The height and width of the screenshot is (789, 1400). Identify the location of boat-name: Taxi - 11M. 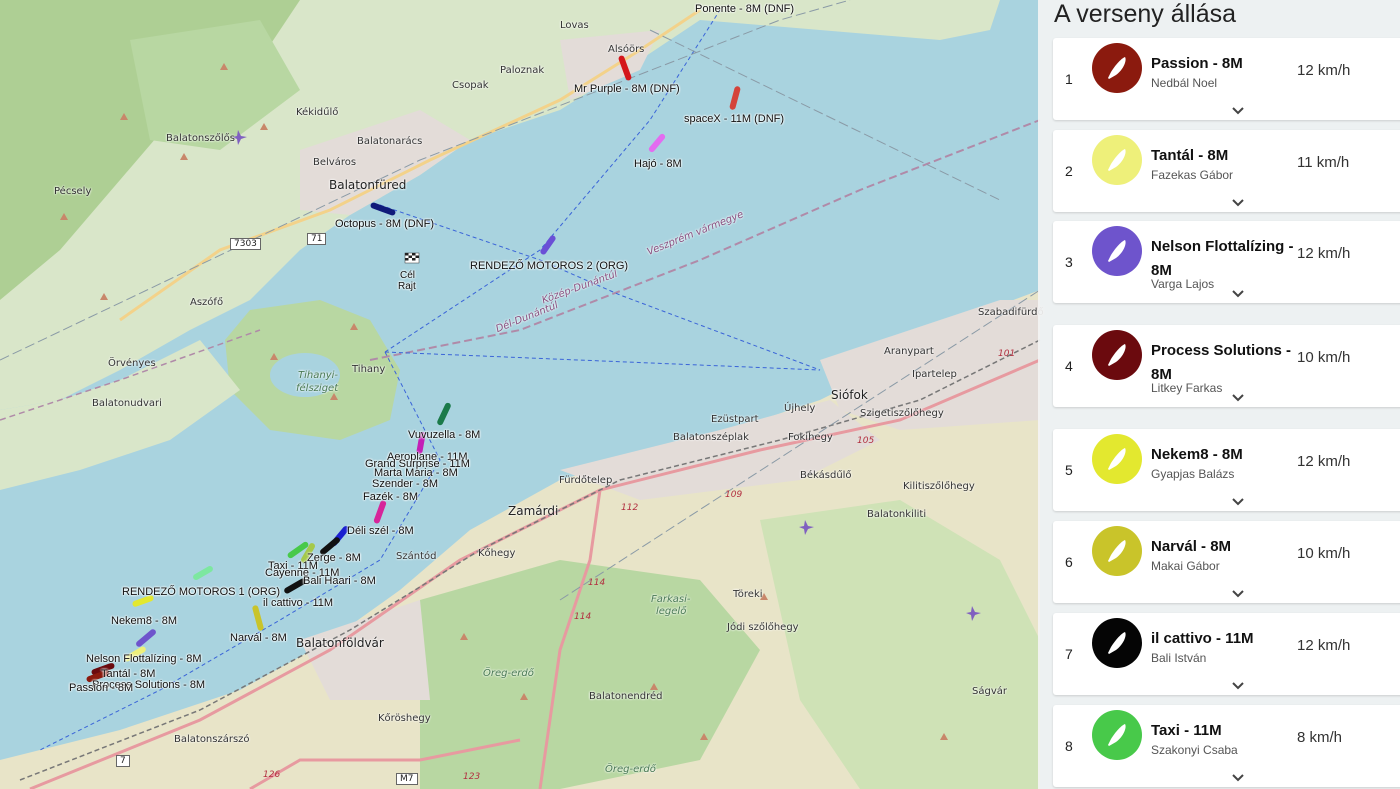
(1186, 730).